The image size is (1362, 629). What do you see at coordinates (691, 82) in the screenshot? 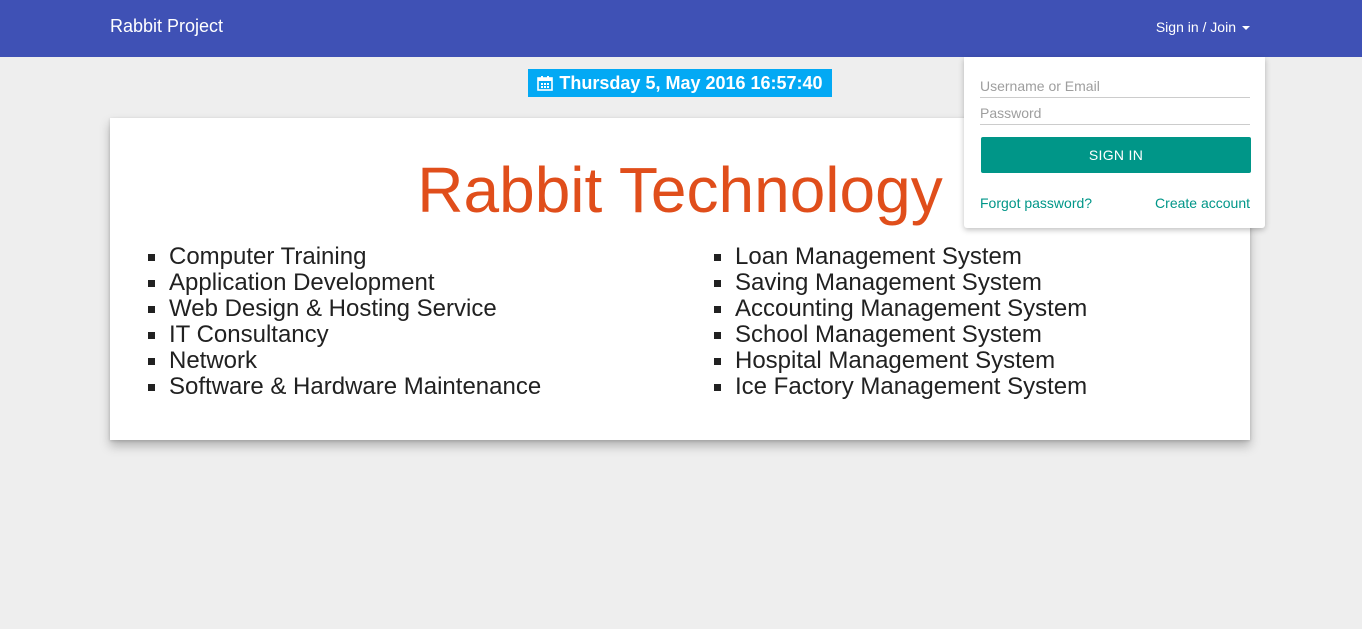
I see `date-time-text: Thursday 5, May 2016 16:57:40` at bounding box center [691, 82].